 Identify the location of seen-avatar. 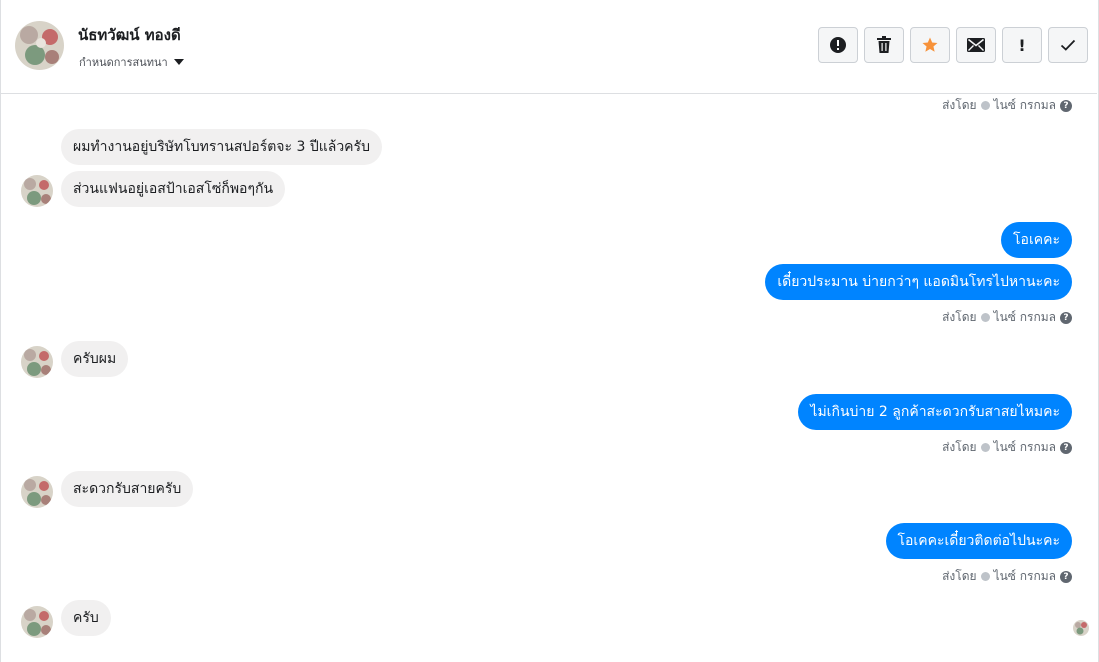
(1081, 628).